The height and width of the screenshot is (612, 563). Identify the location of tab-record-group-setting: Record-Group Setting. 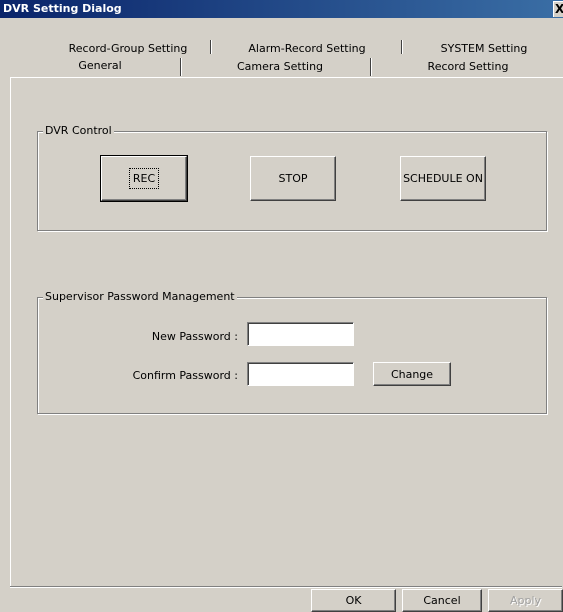
(128, 49).